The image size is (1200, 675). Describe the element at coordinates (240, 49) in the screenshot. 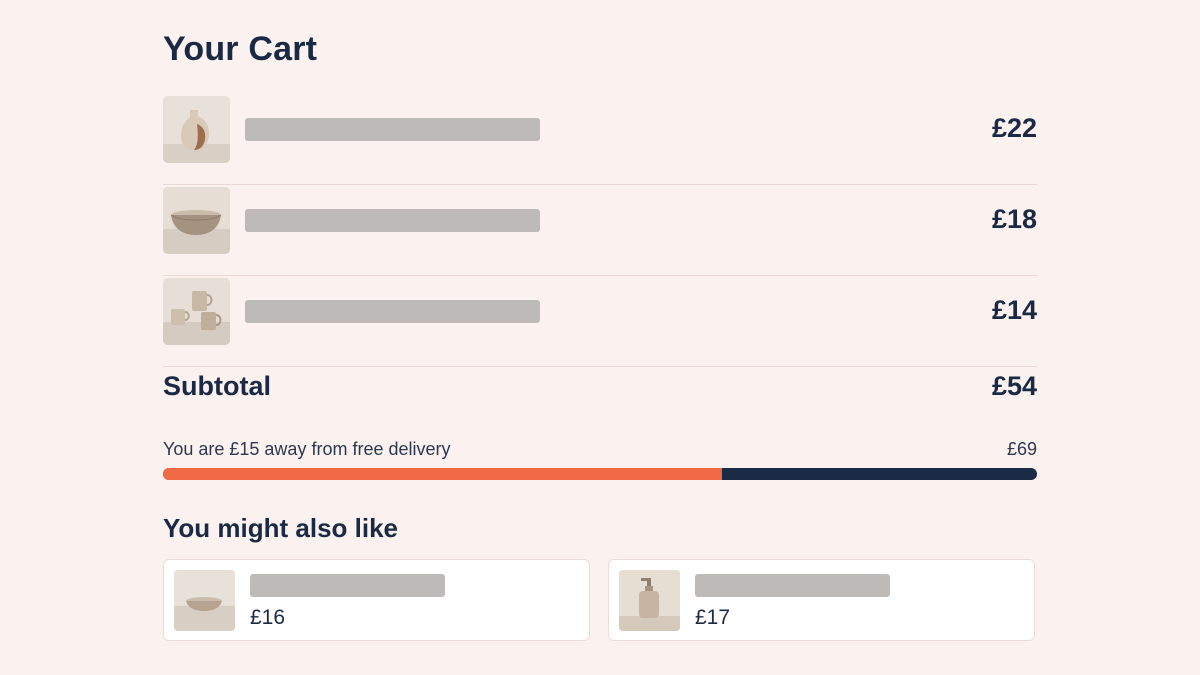

I see `page-title: Your Cart` at that location.